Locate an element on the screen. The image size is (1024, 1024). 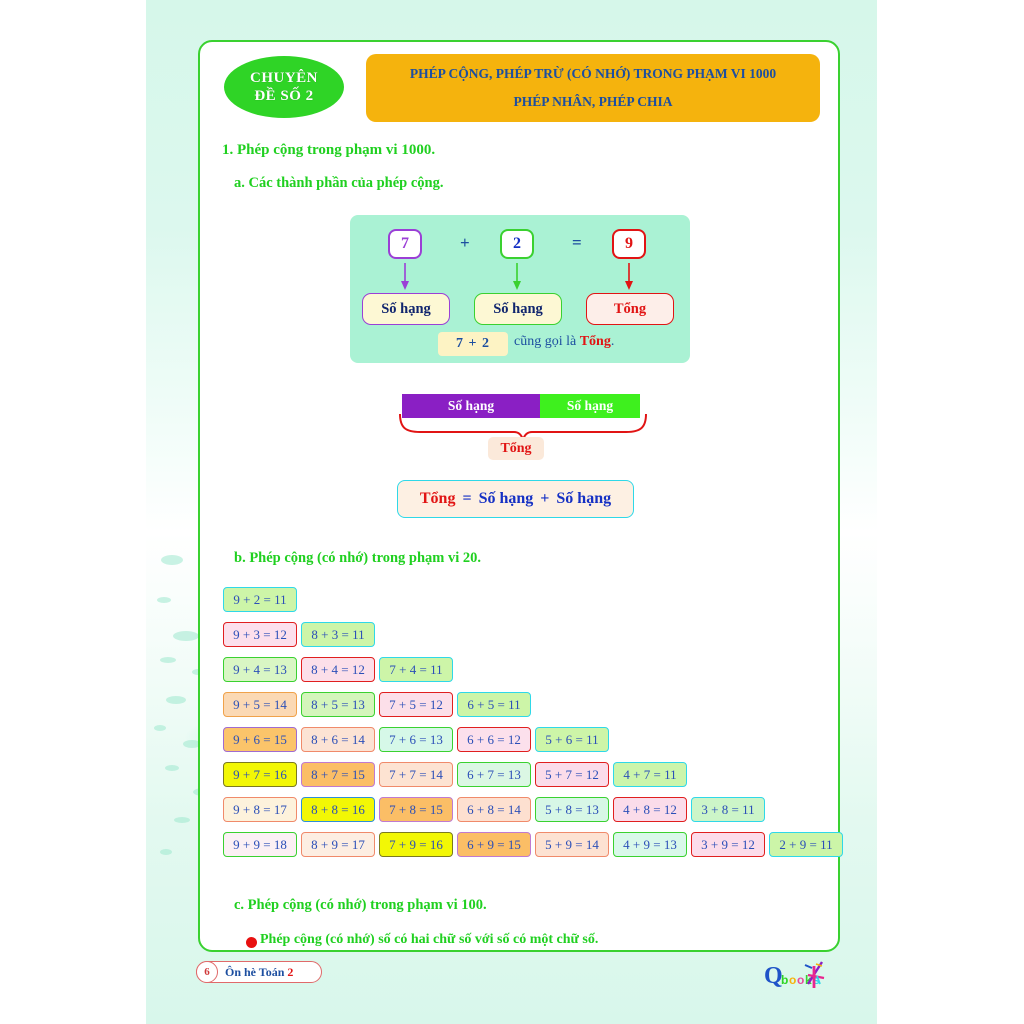
addition-fact-cell: 3 + 8 = 11 is located at coordinates (728, 809).